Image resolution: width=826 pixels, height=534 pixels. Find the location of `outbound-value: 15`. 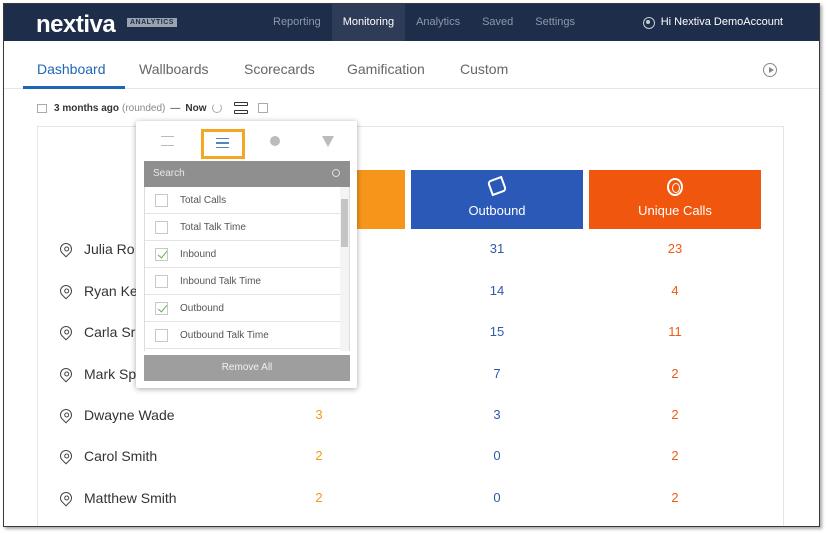

outbound-value: 15 is located at coordinates (497, 331).